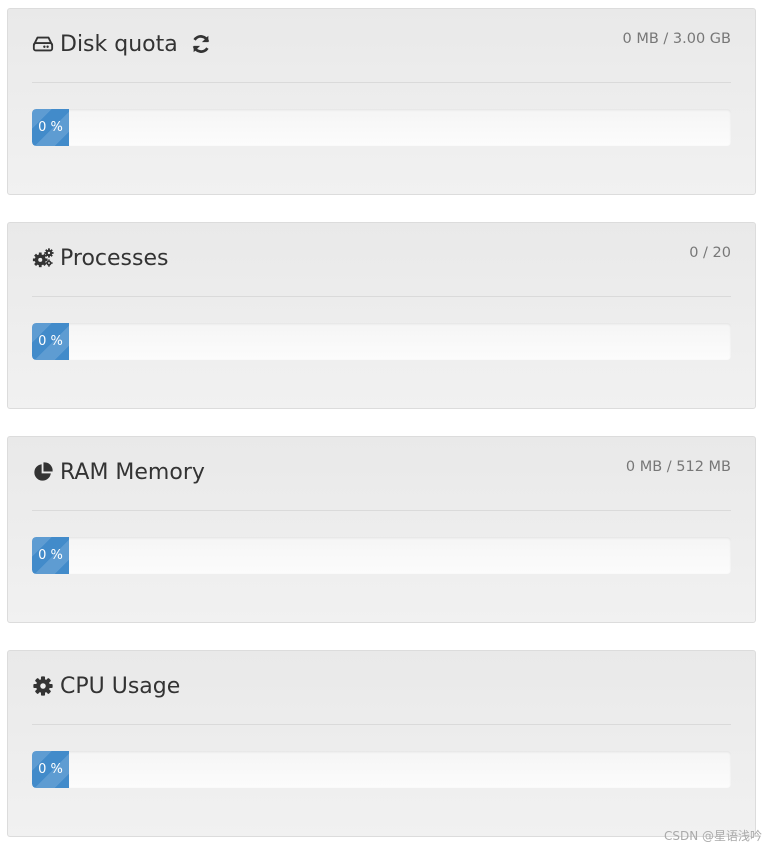 Image resolution: width=770 pixels, height=850 pixels. What do you see at coordinates (381, 769) in the screenshot?
I see `cpu-usage-progress: 0 %` at bounding box center [381, 769].